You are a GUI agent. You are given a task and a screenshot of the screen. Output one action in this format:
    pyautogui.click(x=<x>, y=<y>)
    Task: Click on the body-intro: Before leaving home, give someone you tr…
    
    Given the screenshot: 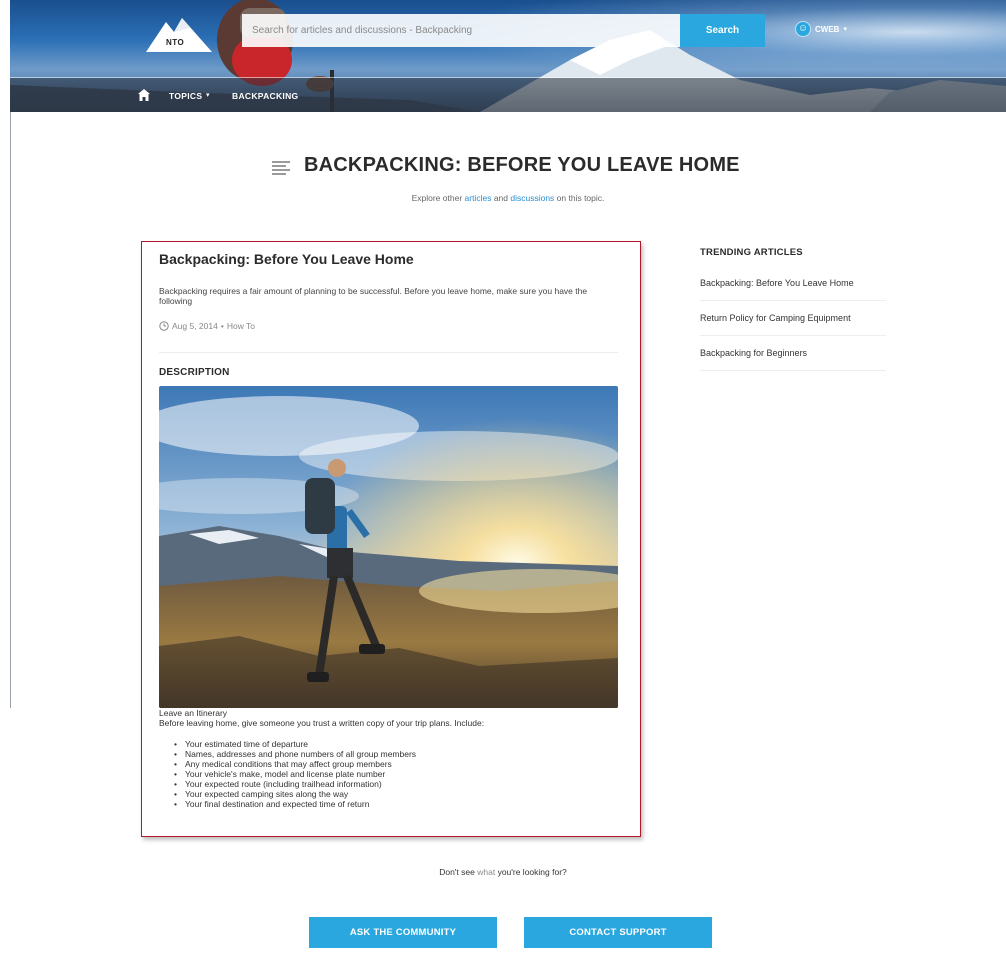 What is the action you would take?
    pyautogui.click(x=322, y=723)
    